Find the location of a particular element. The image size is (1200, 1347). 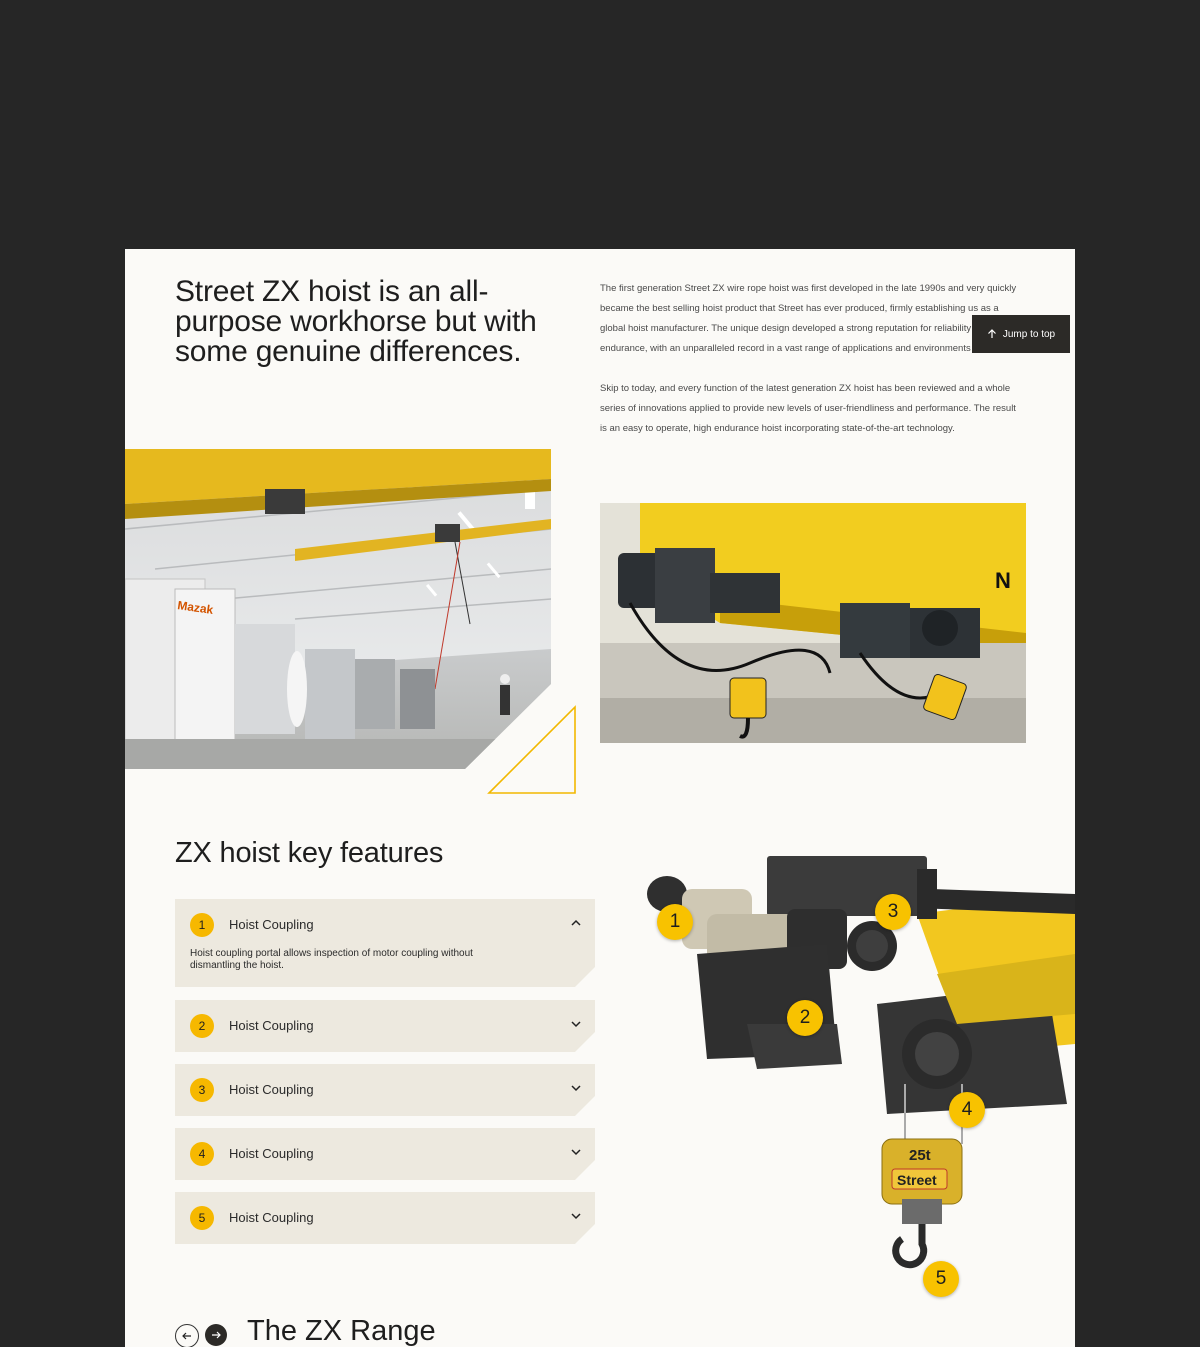

hotspot-marker-5: 5 is located at coordinates (941, 1279).